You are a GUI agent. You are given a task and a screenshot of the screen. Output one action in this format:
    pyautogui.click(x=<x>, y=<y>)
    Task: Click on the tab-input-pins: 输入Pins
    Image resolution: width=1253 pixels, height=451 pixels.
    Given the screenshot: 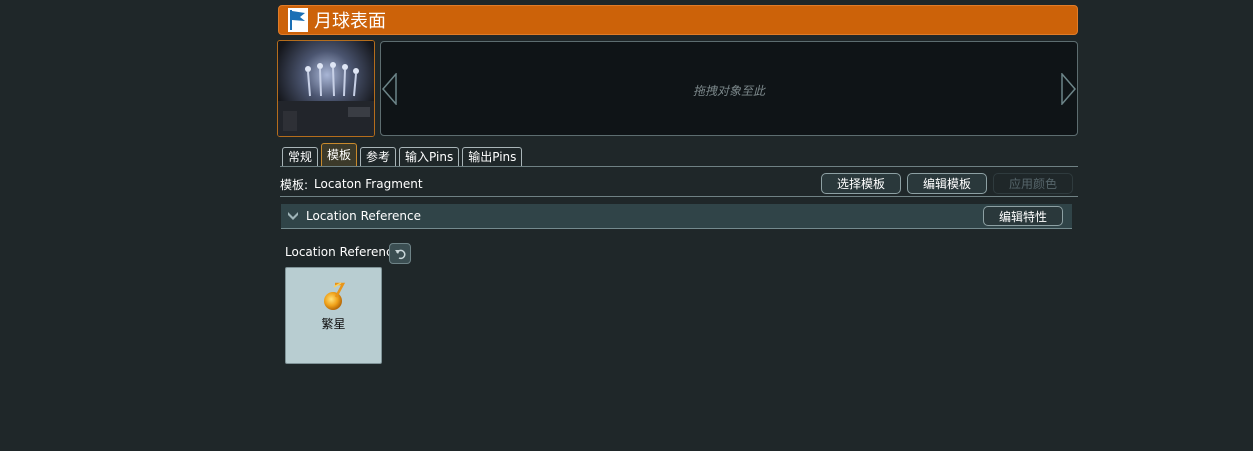 What is the action you would take?
    pyautogui.click(x=429, y=157)
    